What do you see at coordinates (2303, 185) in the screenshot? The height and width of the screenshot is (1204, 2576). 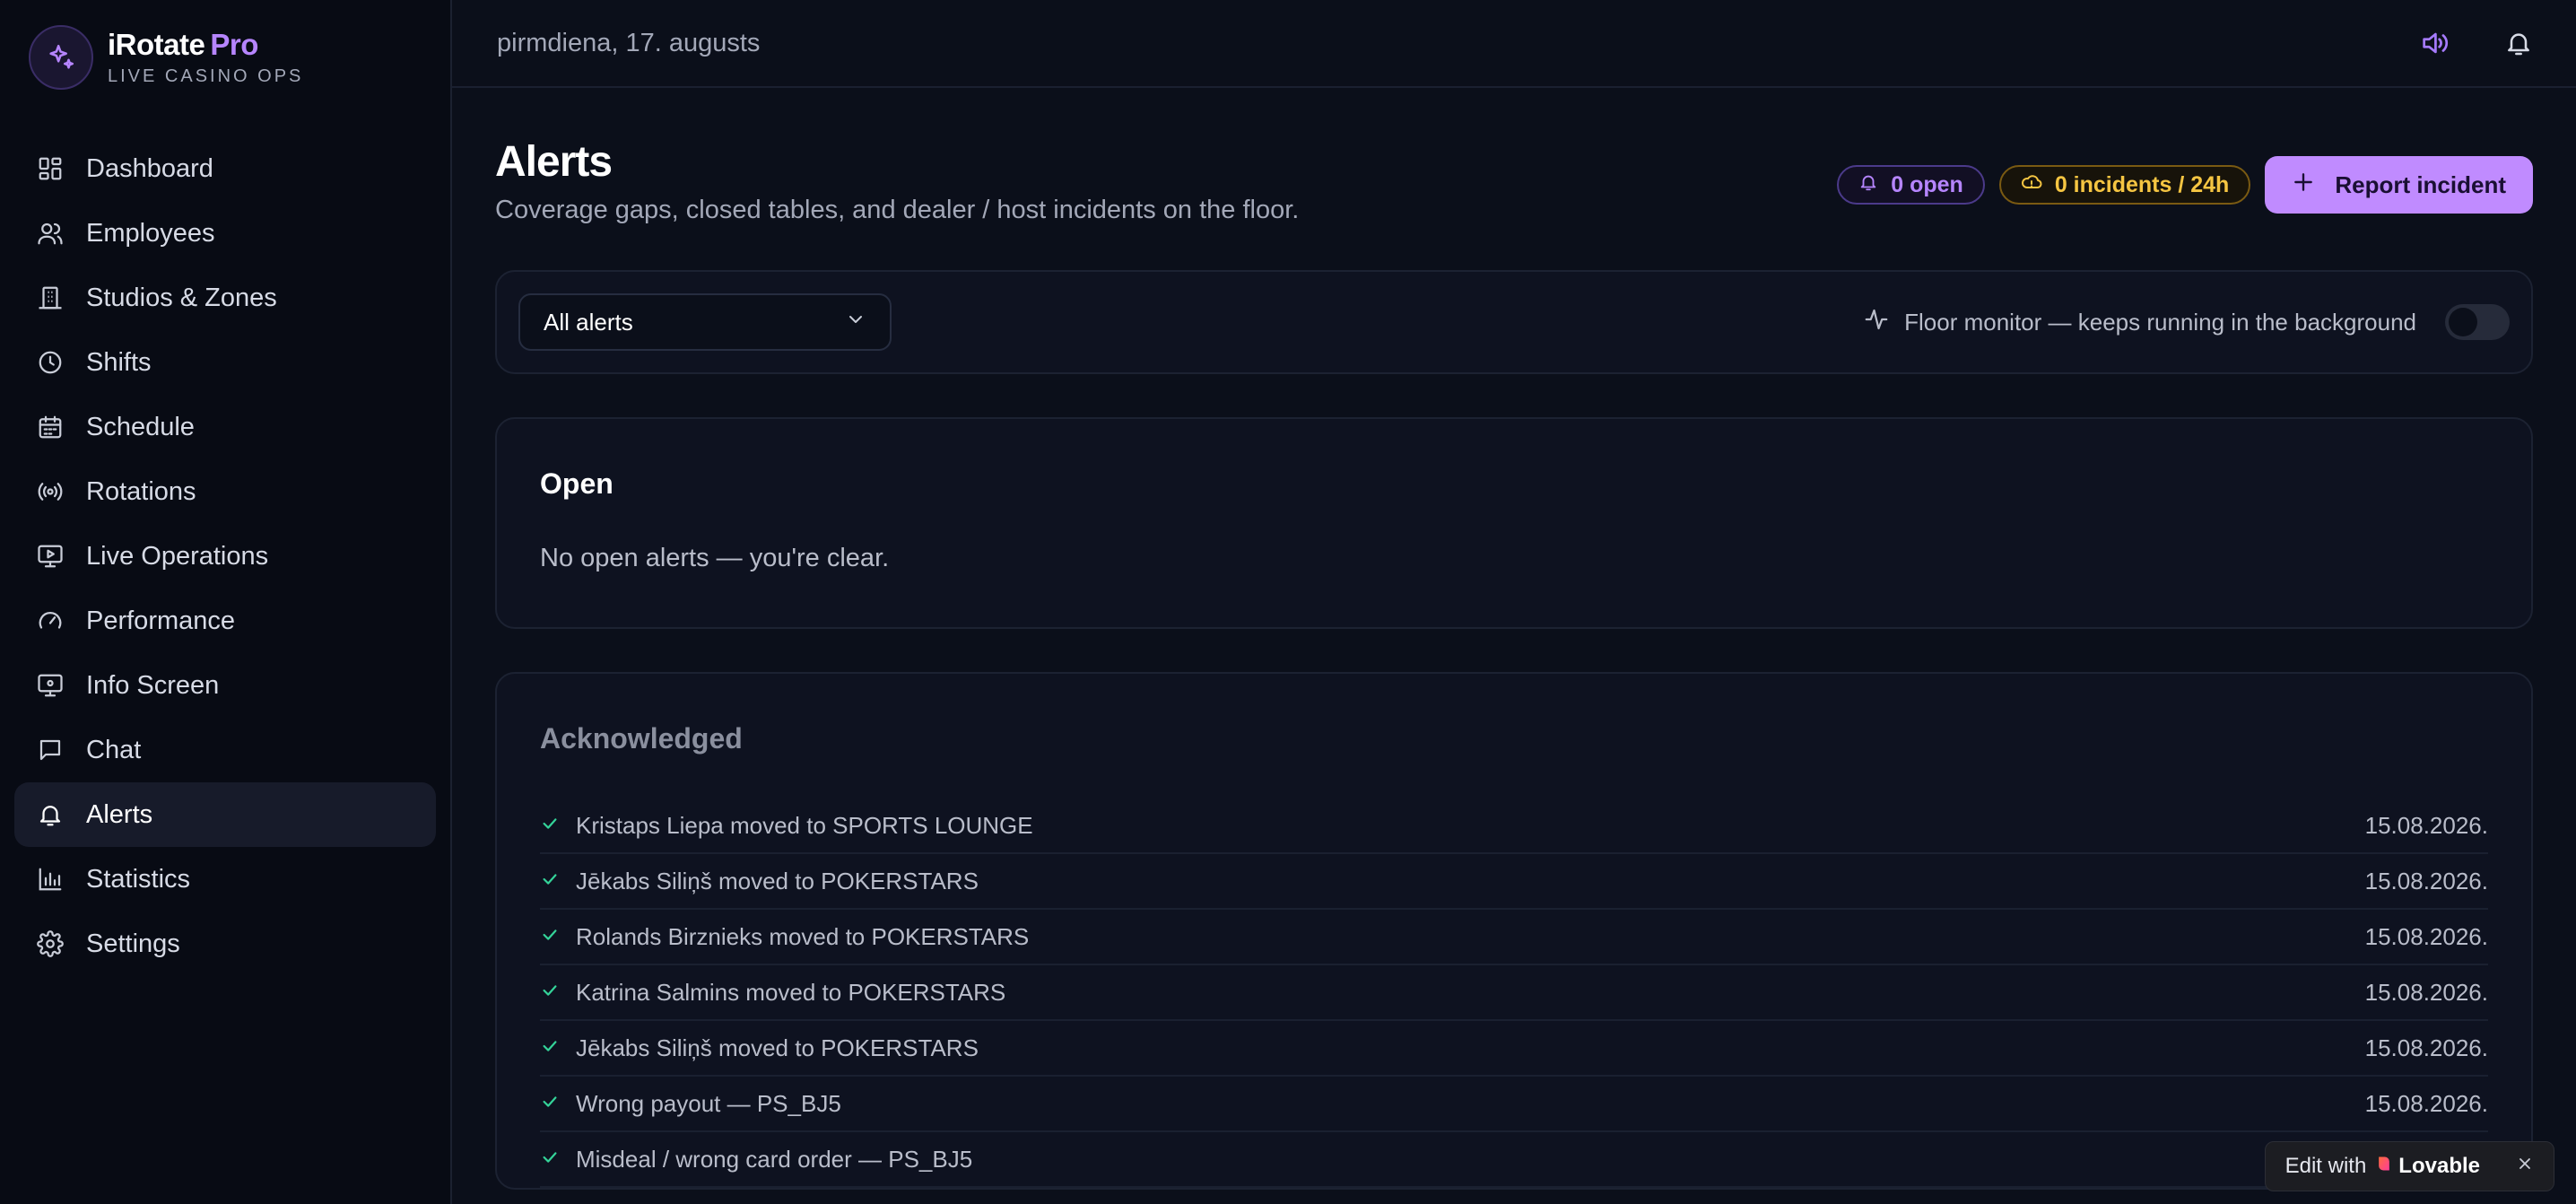 I see `plus-icon` at bounding box center [2303, 185].